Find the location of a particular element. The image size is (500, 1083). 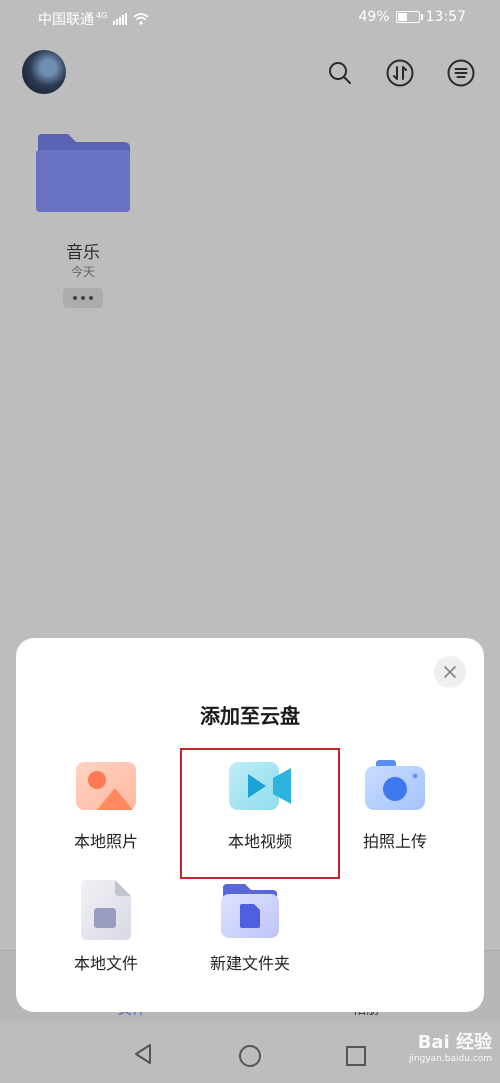

option-label: 本地照片 is located at coordinates (105, 841).